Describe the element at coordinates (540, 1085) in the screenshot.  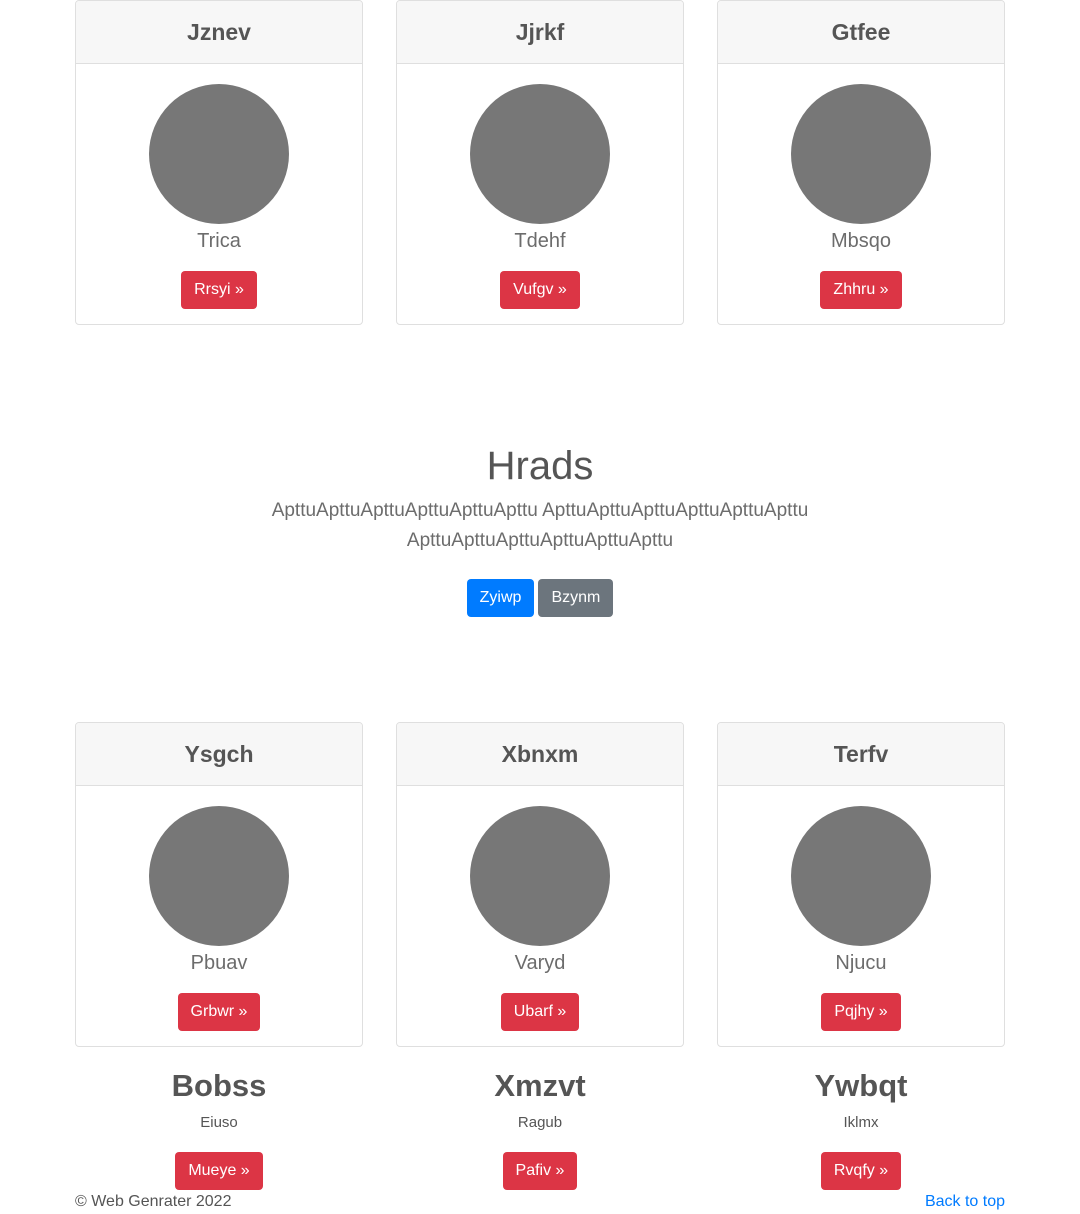
I see `feature-title: Xmzvt` at that location.